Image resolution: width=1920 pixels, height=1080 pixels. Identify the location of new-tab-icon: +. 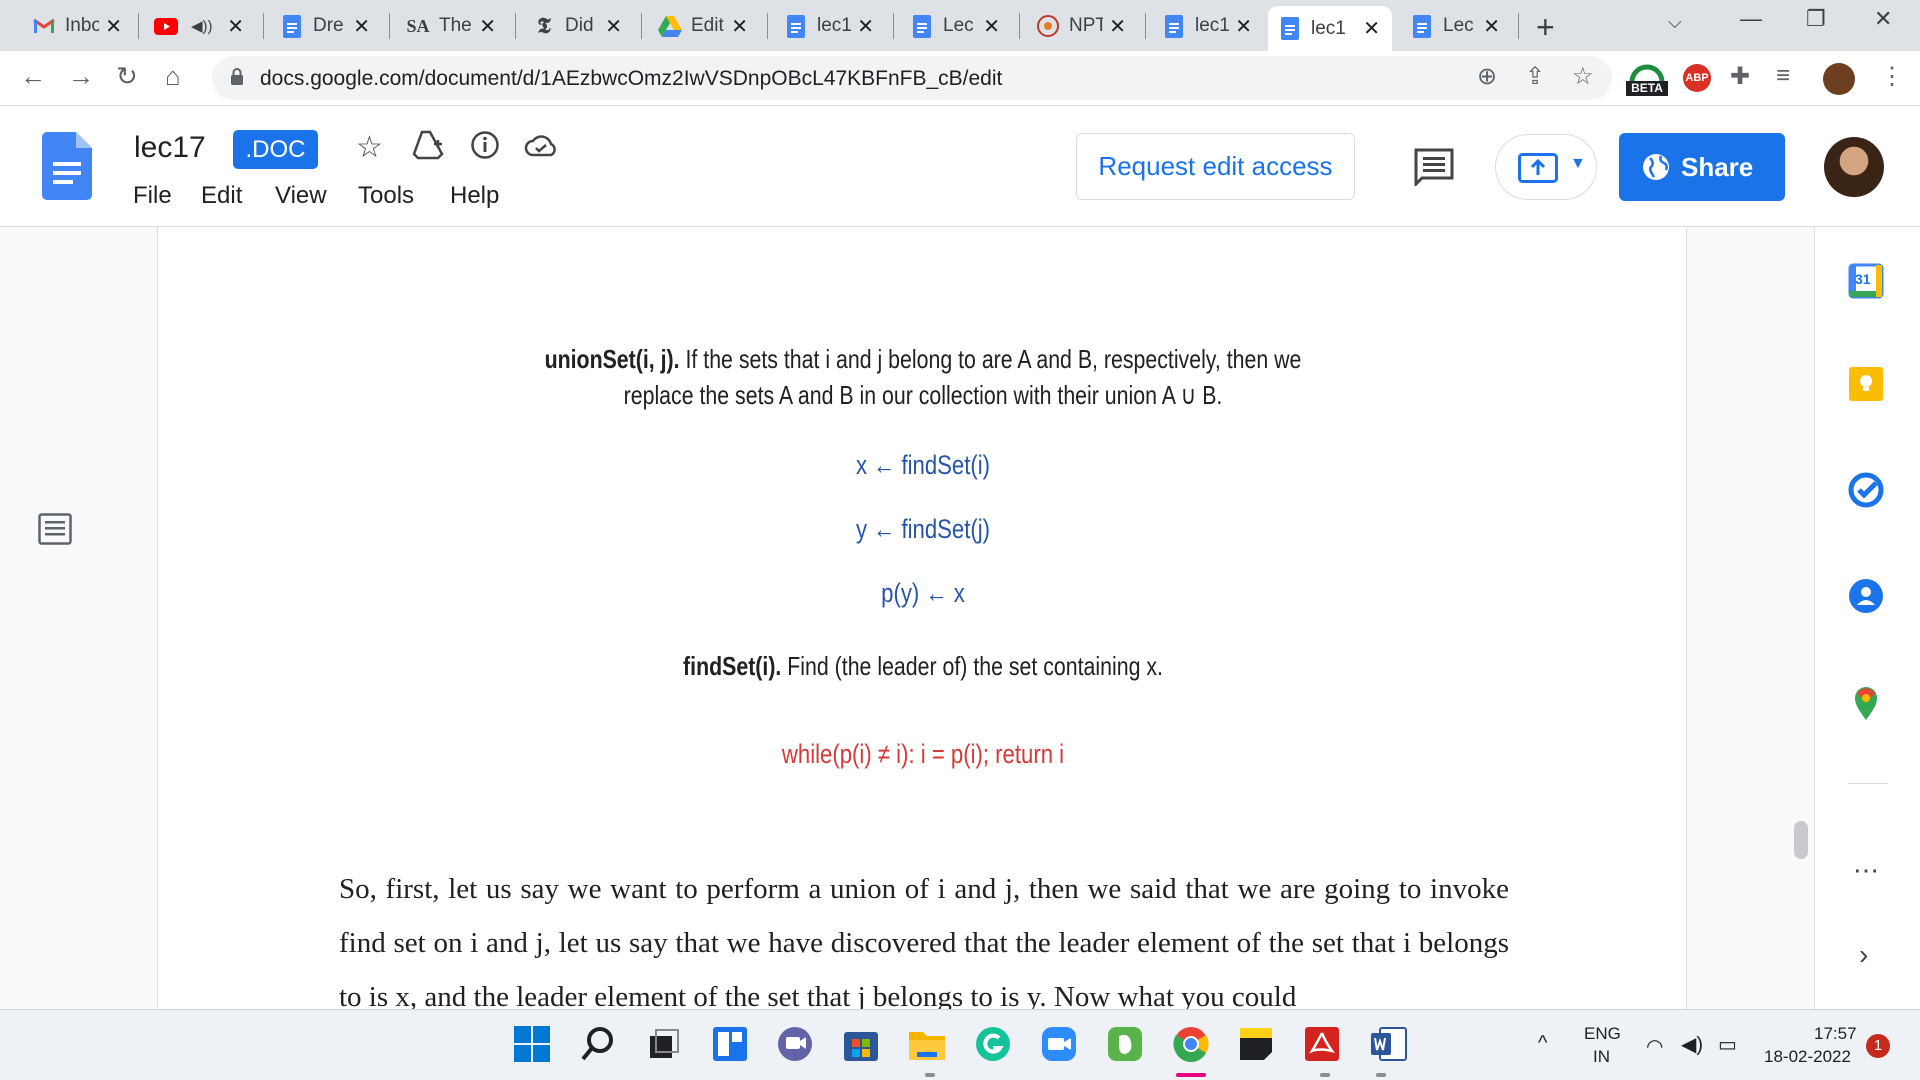
(1545, 27).